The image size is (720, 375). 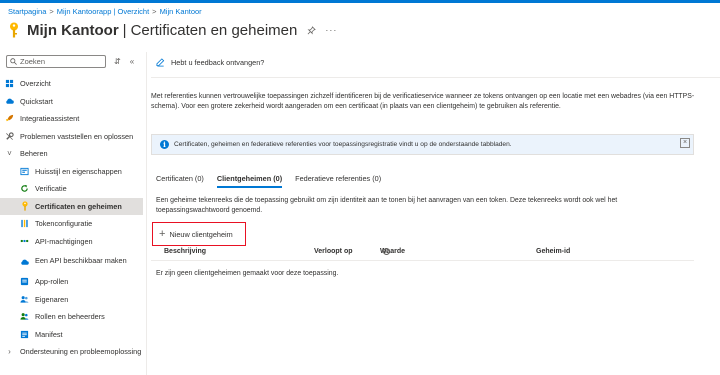 I want to click on swap-icon: ⇵, so click(x=117, y=61).